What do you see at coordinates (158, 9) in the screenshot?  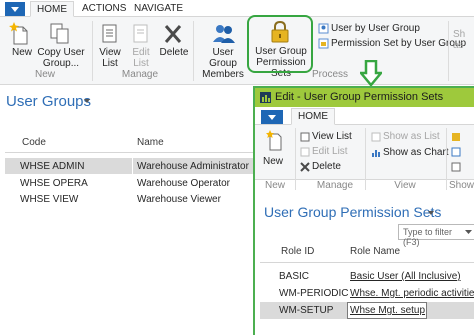 I see `tab-navigate: NAVIGATE` at bounding box center [158, 9].